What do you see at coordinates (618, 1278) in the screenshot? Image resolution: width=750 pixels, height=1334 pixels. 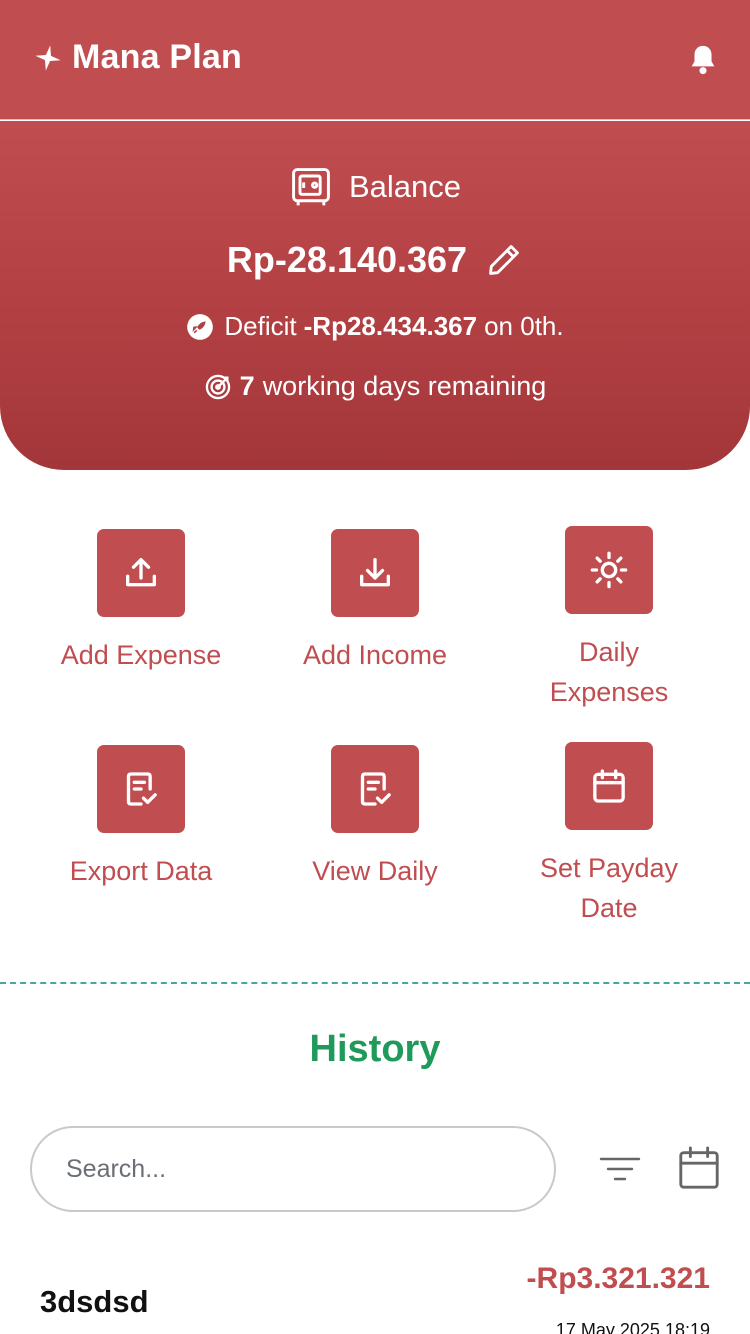 I see `history-item-amount: -Rp3.321.321` at bounding box center [618, 1278].